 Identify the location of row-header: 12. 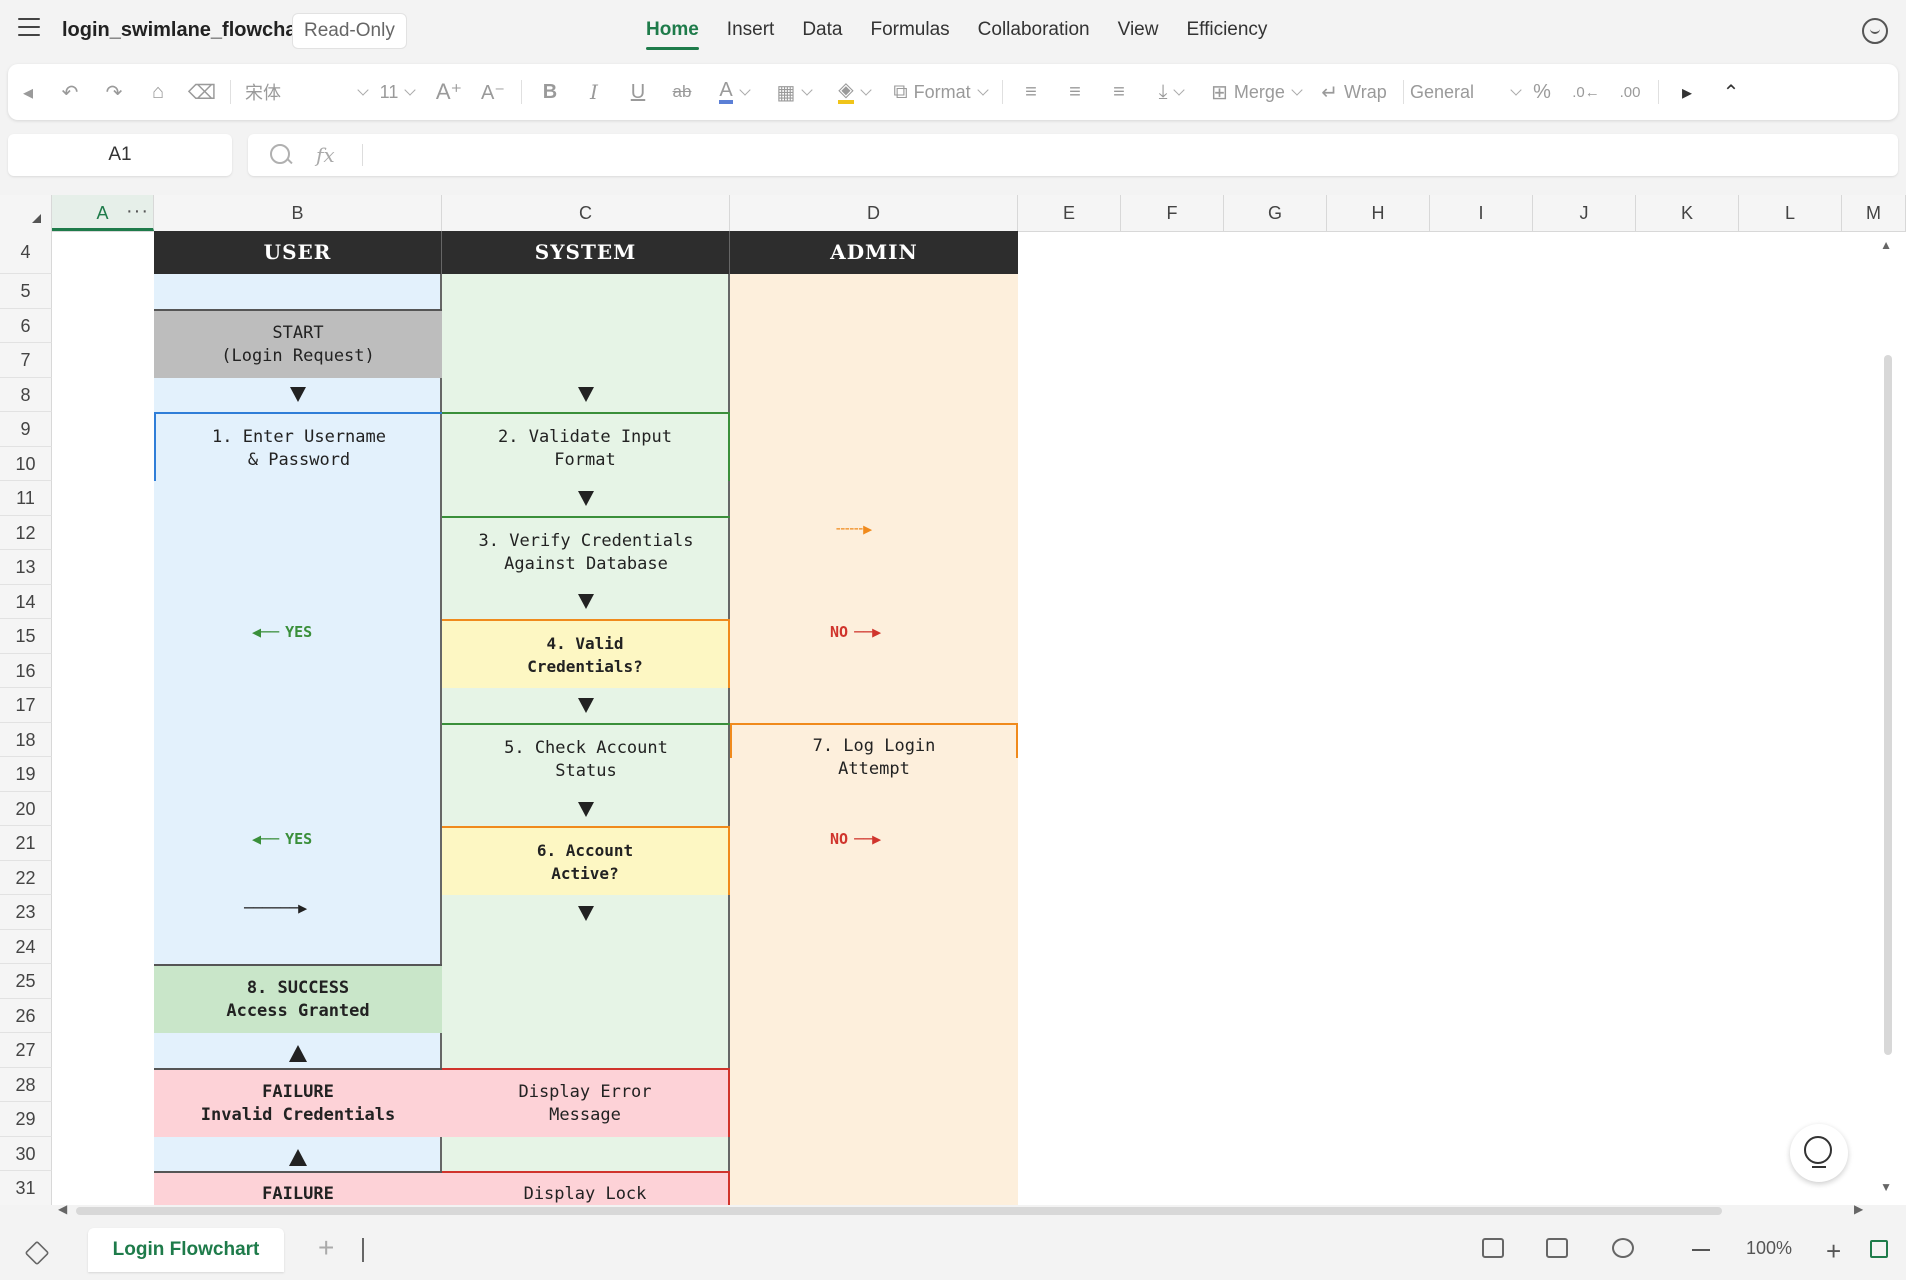
(26, 533).